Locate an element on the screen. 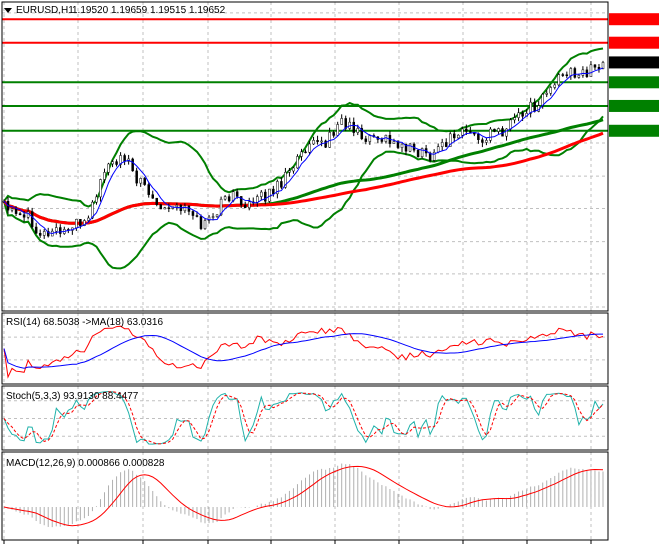 The image size is (660, 560). rsi-panel is located at coordinates (303, 352).